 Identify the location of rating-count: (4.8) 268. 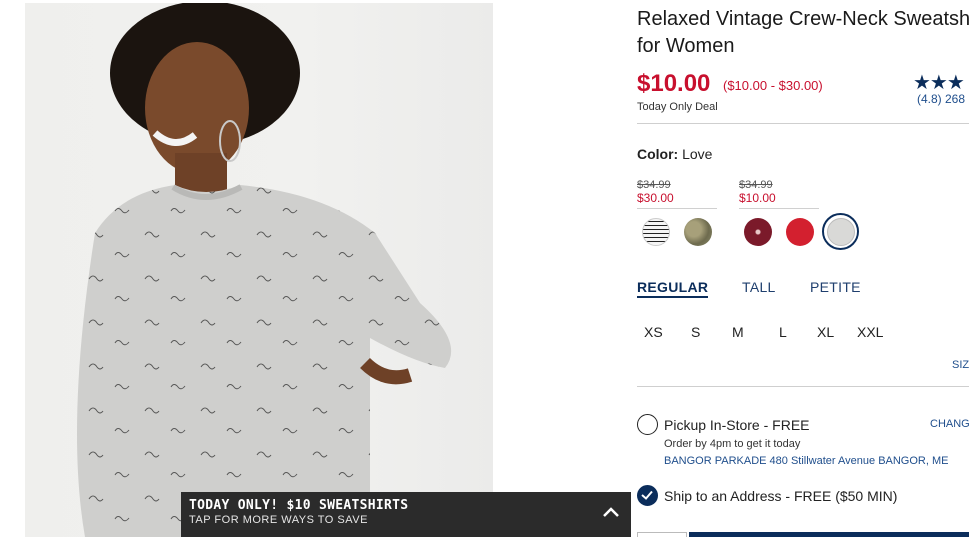
(941, 99).